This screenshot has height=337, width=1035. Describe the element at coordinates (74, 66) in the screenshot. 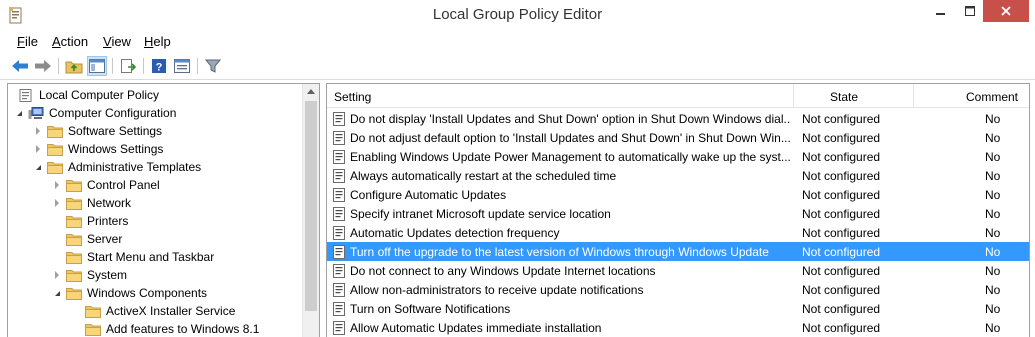

I see `up-one-level-button` at that location.